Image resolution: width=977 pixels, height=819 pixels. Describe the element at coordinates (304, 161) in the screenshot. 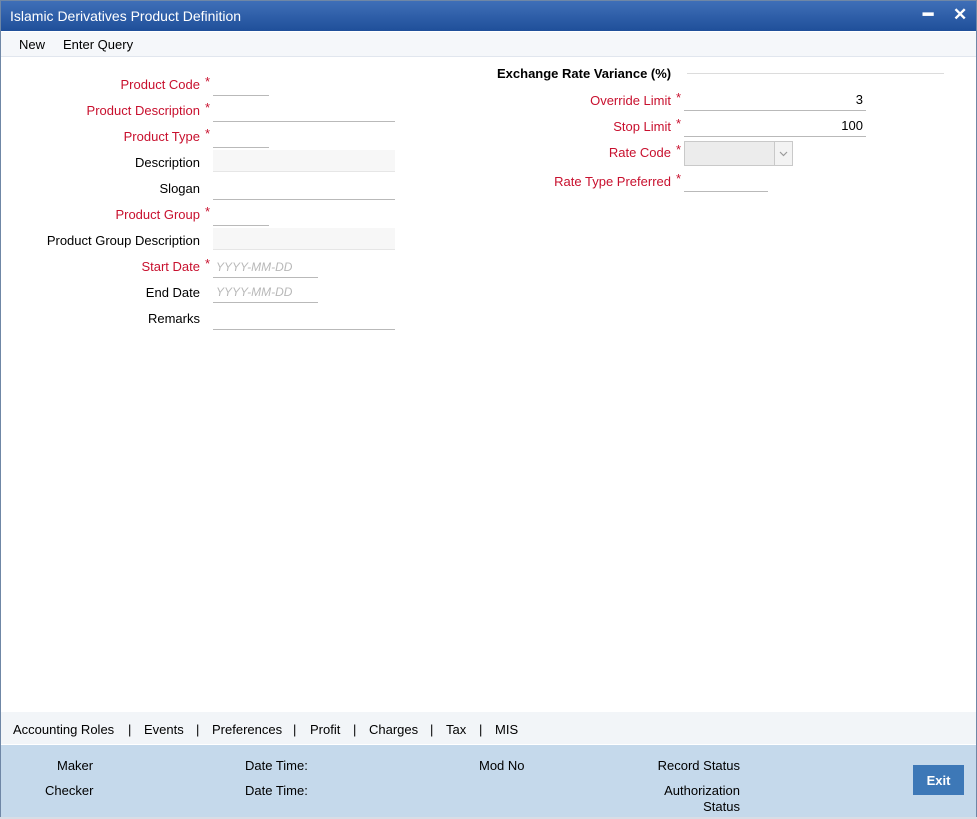

I see `description-input` at that location.